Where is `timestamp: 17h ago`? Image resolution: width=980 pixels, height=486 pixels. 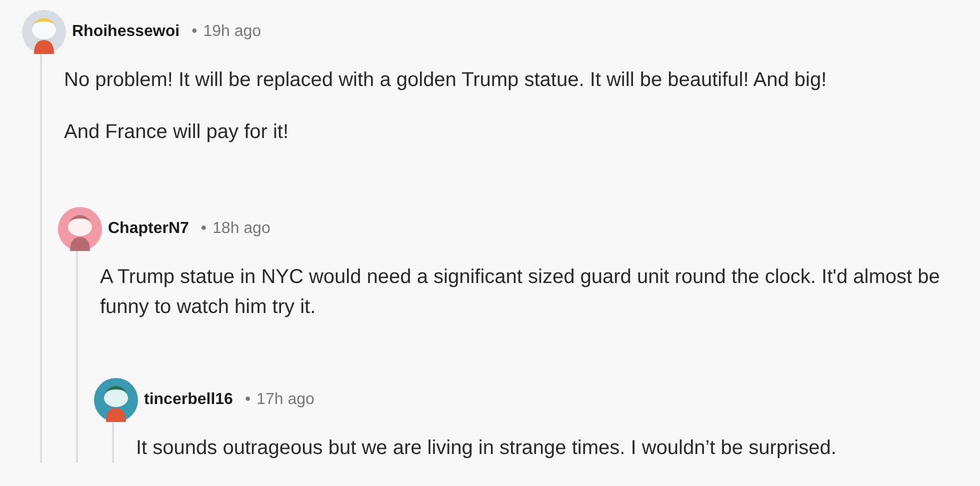 timestamp: 17h ago is located at coordinates (285, 400).